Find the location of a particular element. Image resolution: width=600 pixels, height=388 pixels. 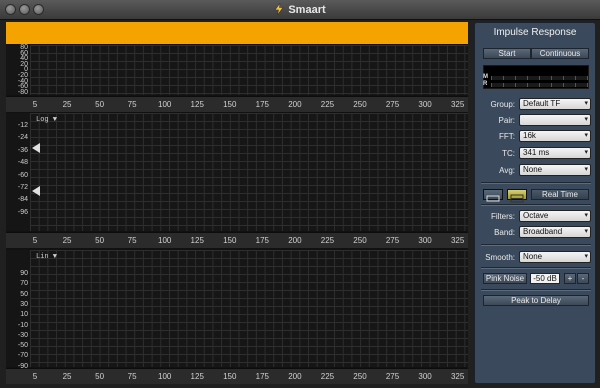

pair-select: ▾ is located at coordinates (555, 120).